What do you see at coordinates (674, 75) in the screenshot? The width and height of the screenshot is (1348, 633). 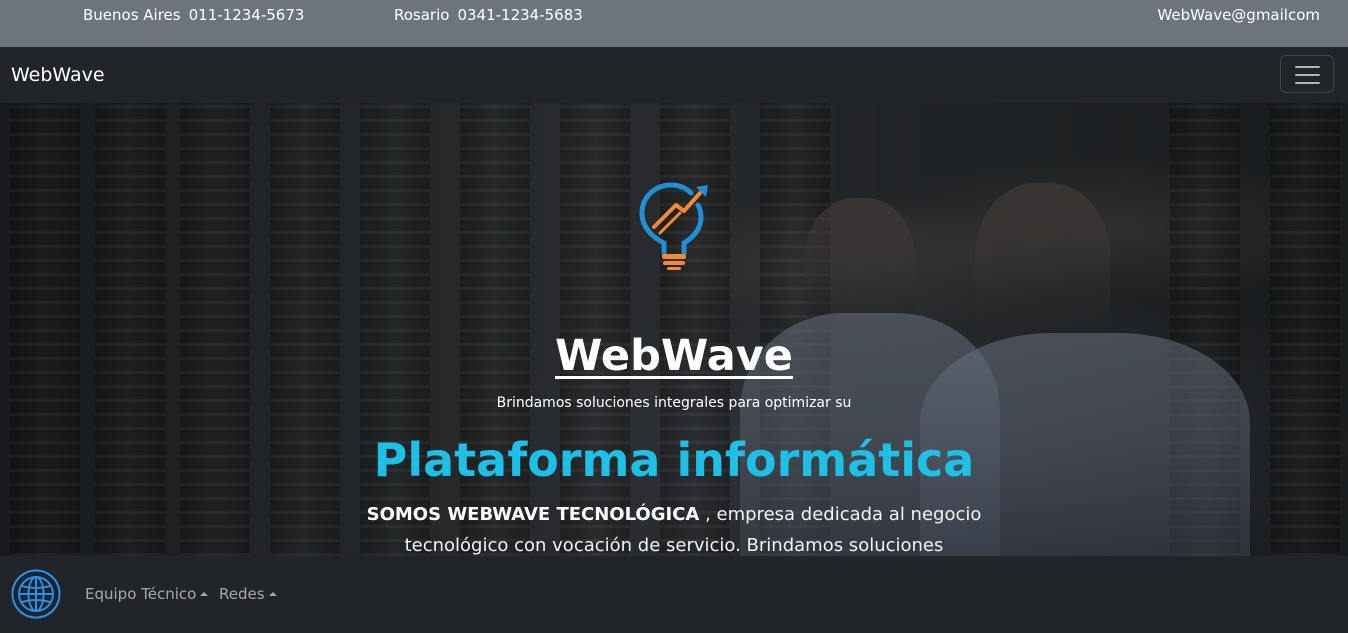 I see `navbar: WebWave` at bounding box center [674, 75].